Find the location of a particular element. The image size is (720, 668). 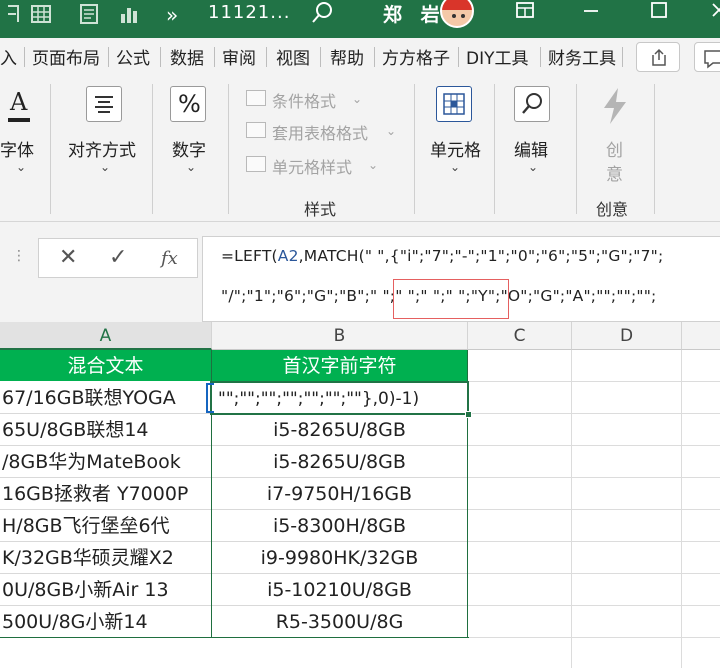

cell-ref: A2 is located at coordinates (288, 256).